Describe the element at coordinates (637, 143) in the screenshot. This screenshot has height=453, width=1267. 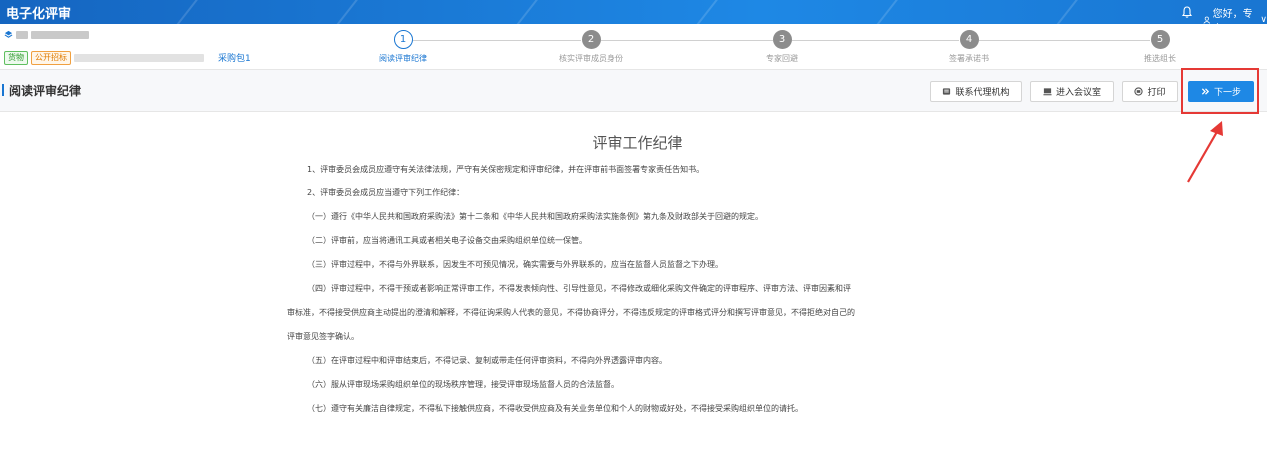
I see `document-title: 评审工作纪律` at that location.